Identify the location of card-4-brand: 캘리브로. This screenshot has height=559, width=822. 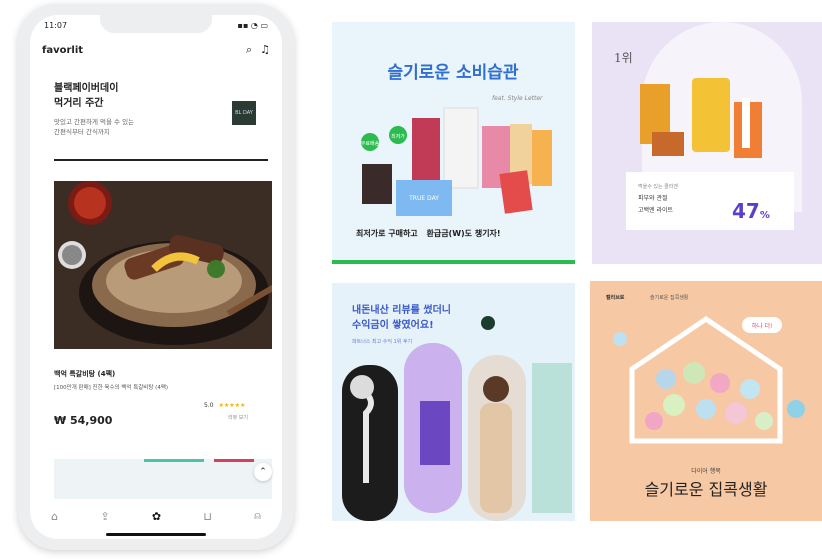
(615, 297).